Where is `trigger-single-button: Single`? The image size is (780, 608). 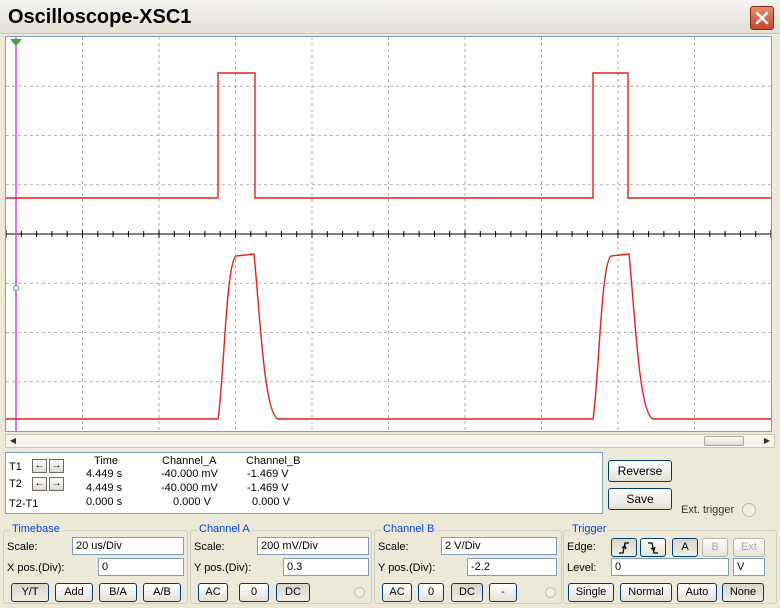 trigger-single-button: Single is located at coordinates (591, 592).